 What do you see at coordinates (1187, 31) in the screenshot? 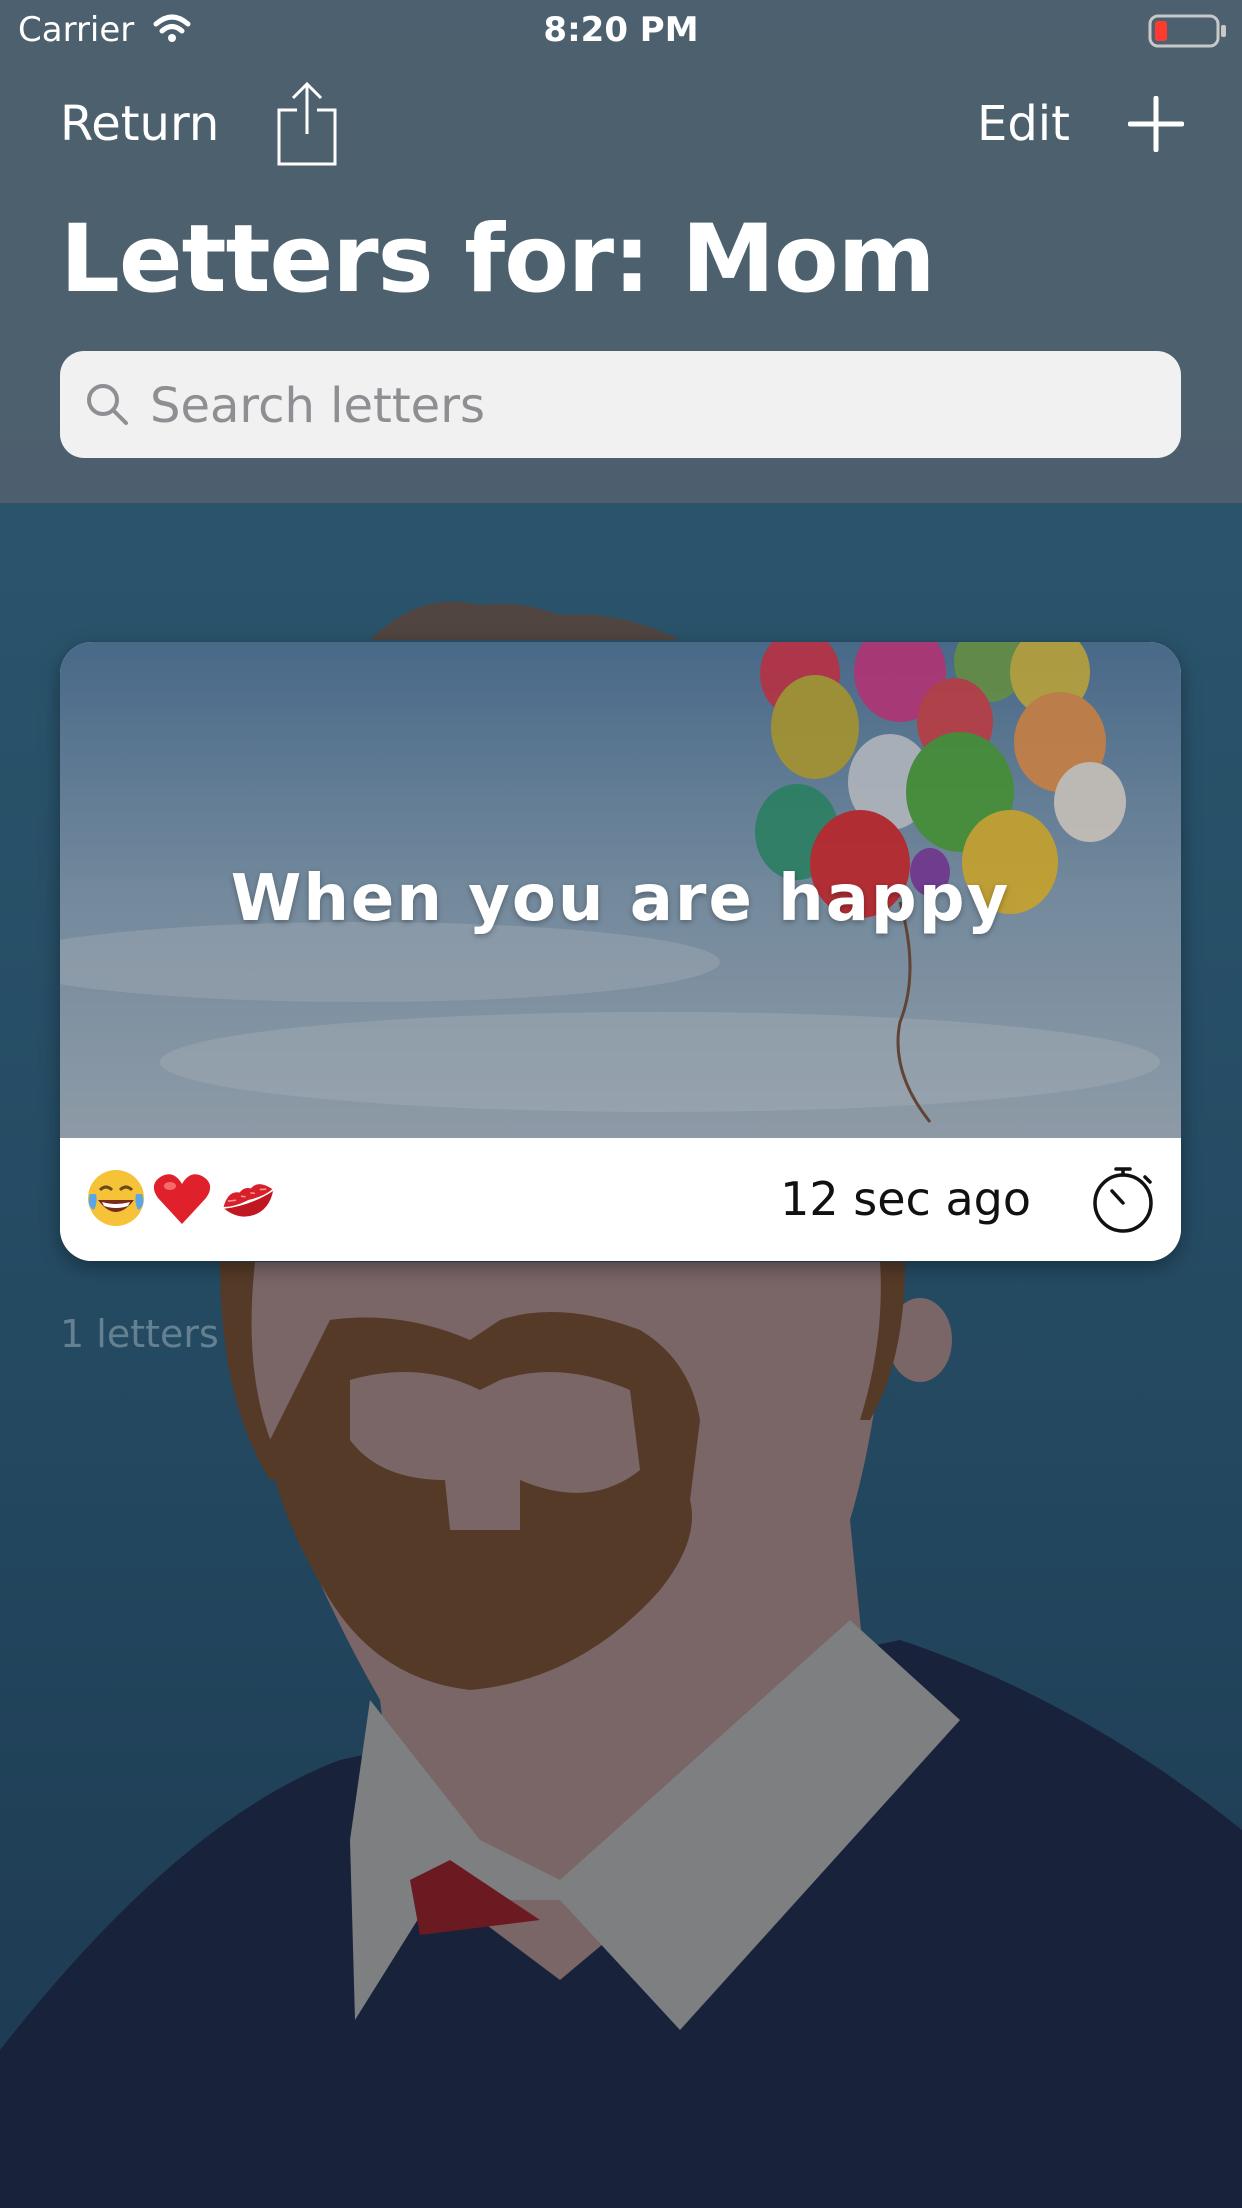
I see `battery-icon` at bounding box center [1187, 31].